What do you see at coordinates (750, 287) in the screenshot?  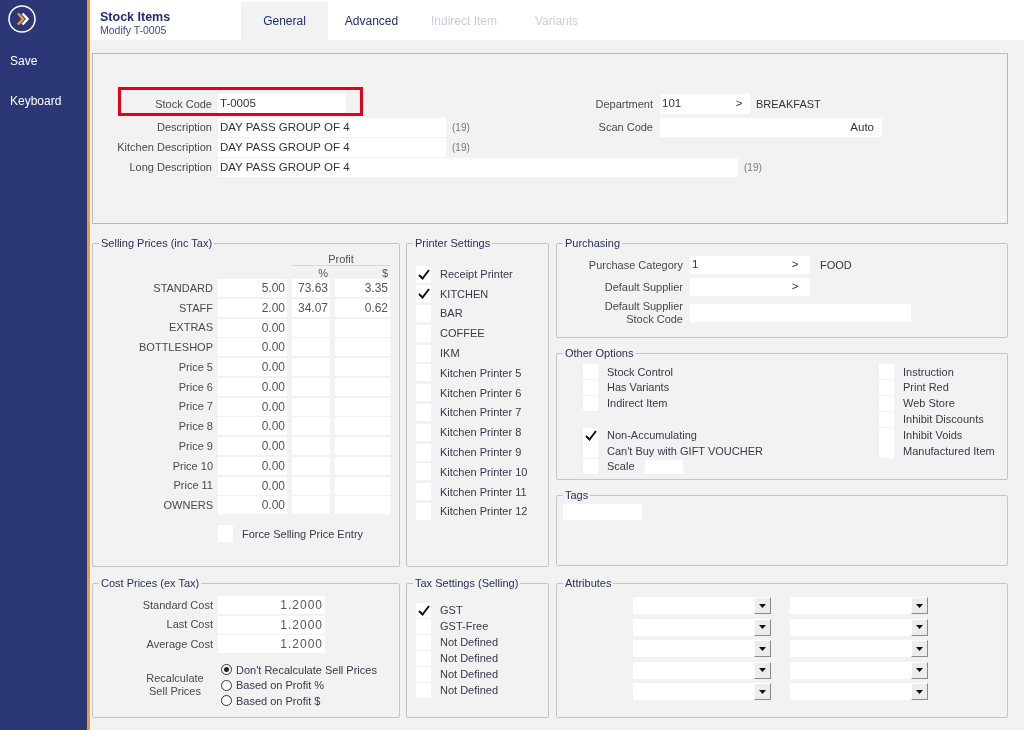 I see `lookup-field: >` at bounding box center [750, 287].